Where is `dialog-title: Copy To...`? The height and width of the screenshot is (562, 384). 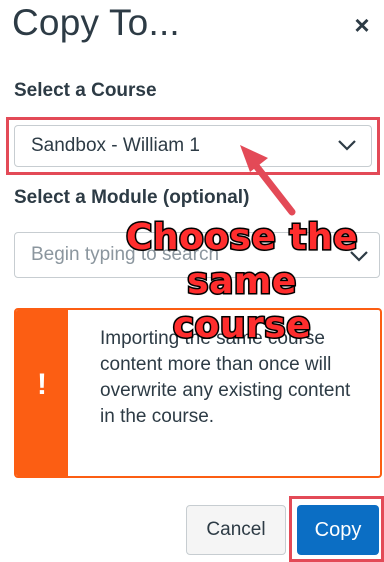 dialog-title: Copy To... is located at coordinates (96, 22).